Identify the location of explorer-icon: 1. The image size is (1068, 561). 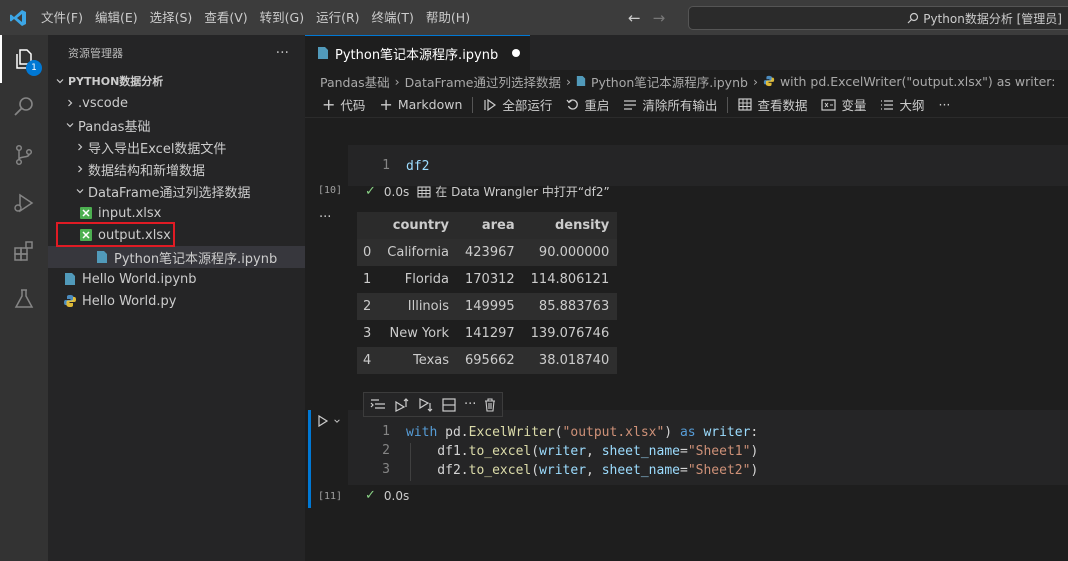
(24, 59).